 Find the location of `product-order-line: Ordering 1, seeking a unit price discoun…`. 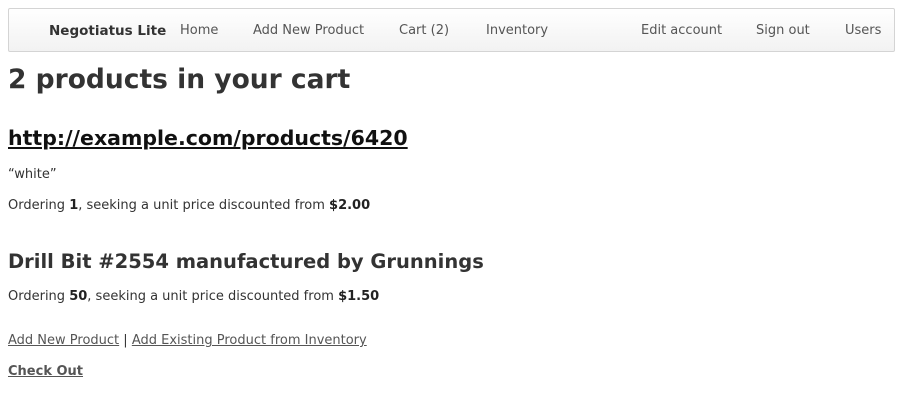

product-order-line: Ordering 1, seeking a unit price discoun… is located at coordinates (189, 205).